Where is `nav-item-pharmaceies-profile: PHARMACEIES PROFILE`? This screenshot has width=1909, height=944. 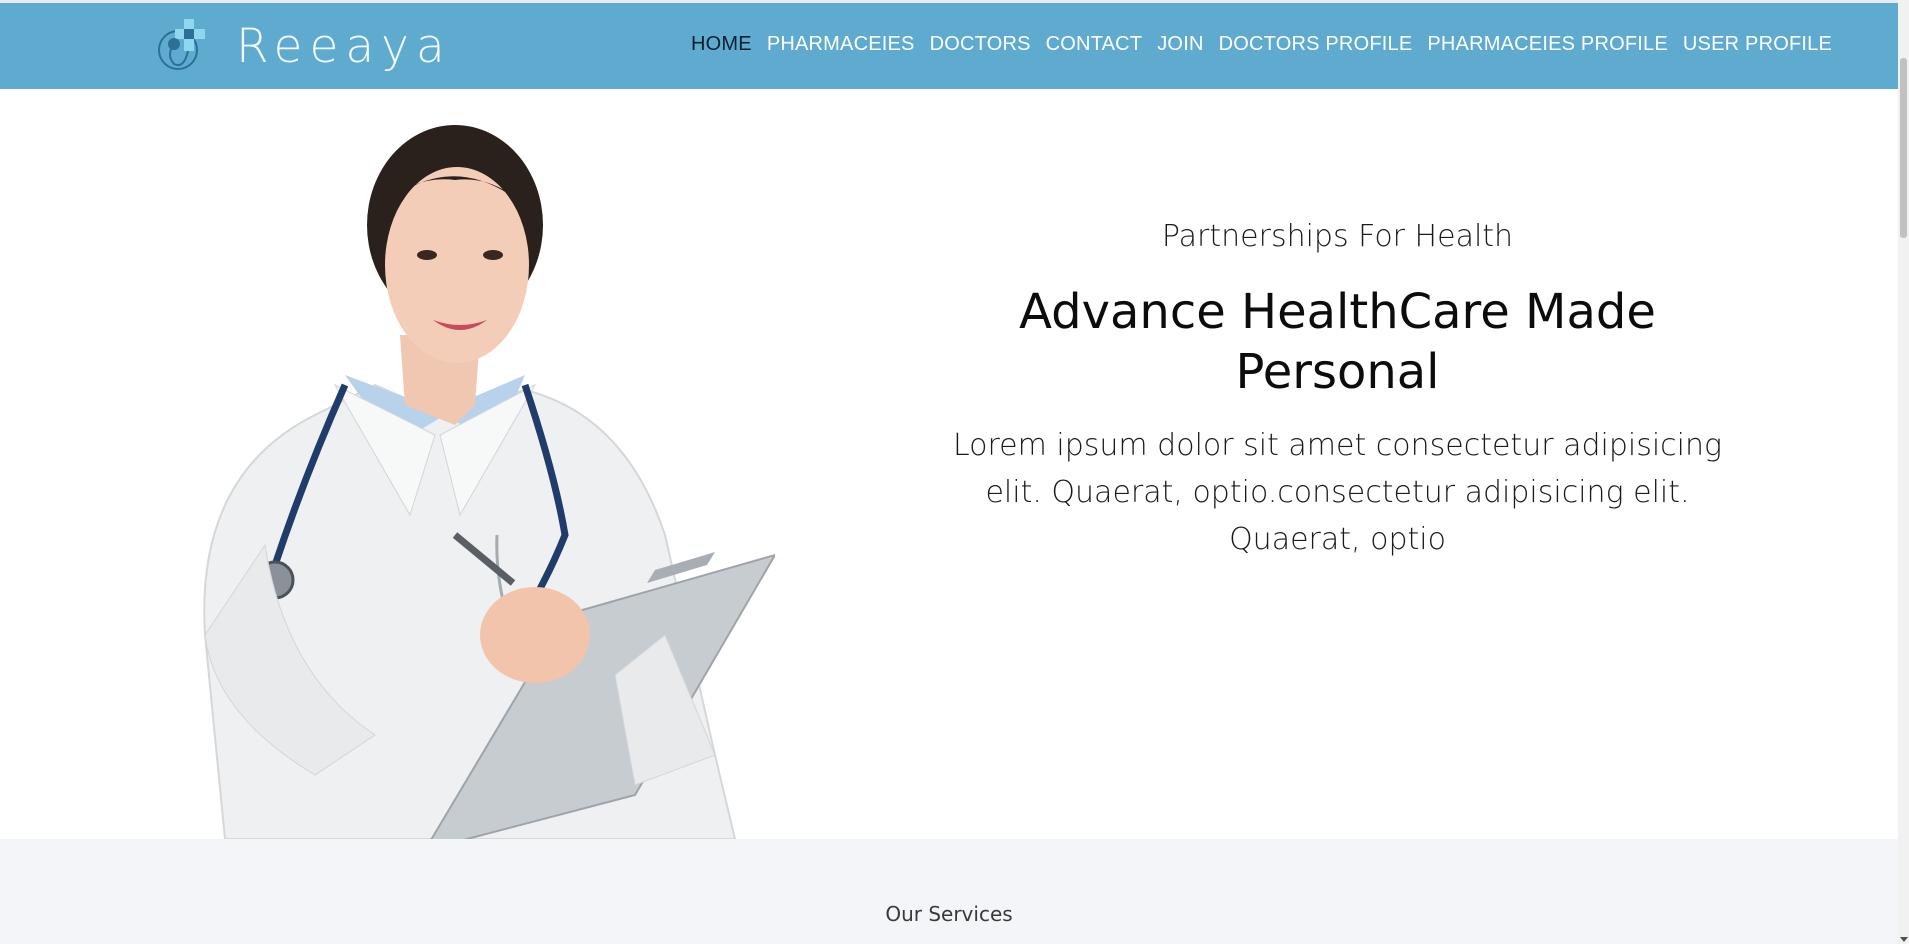
nav-item-pharmaceies-profile: PHARMACEIES PROFILE is located at coordinates (1547, 44).